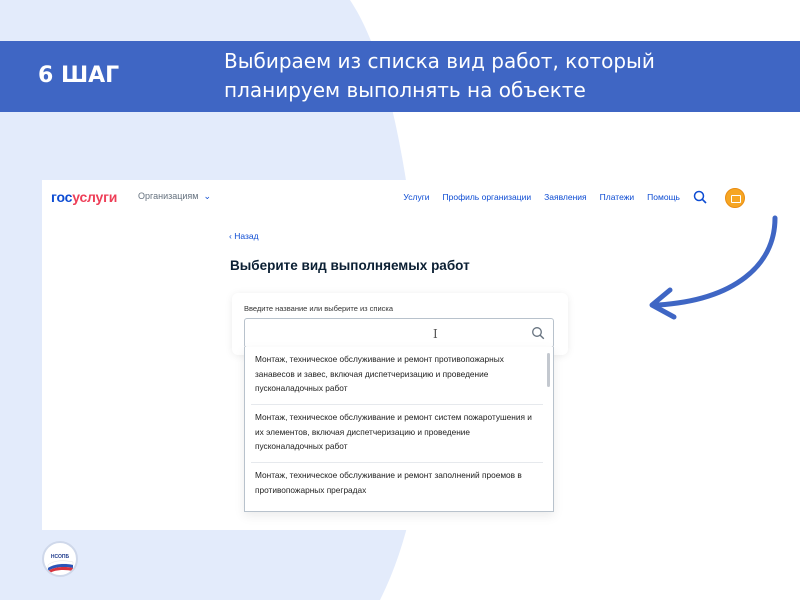 This screenshot has width=800, height=600. What do you see at coordinates (319, 308) in the screenshot?
I see `field-label: Введите название или выберите из списка` at bounding box center [319, 308].